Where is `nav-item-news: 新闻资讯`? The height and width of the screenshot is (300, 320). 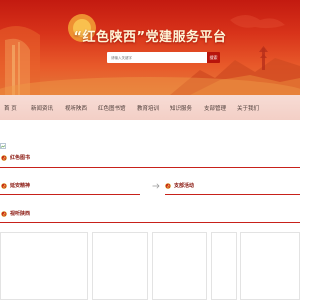
nav-item-news: 新闻资讯 is located at coordinates (48, 108).